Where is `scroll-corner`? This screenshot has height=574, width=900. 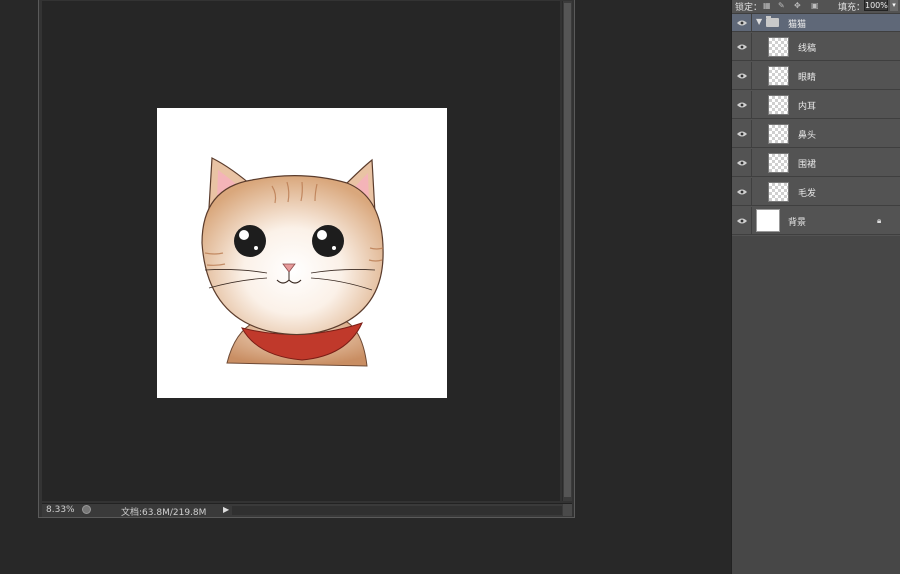
scroll-corner is located at coordinates (567, 510).